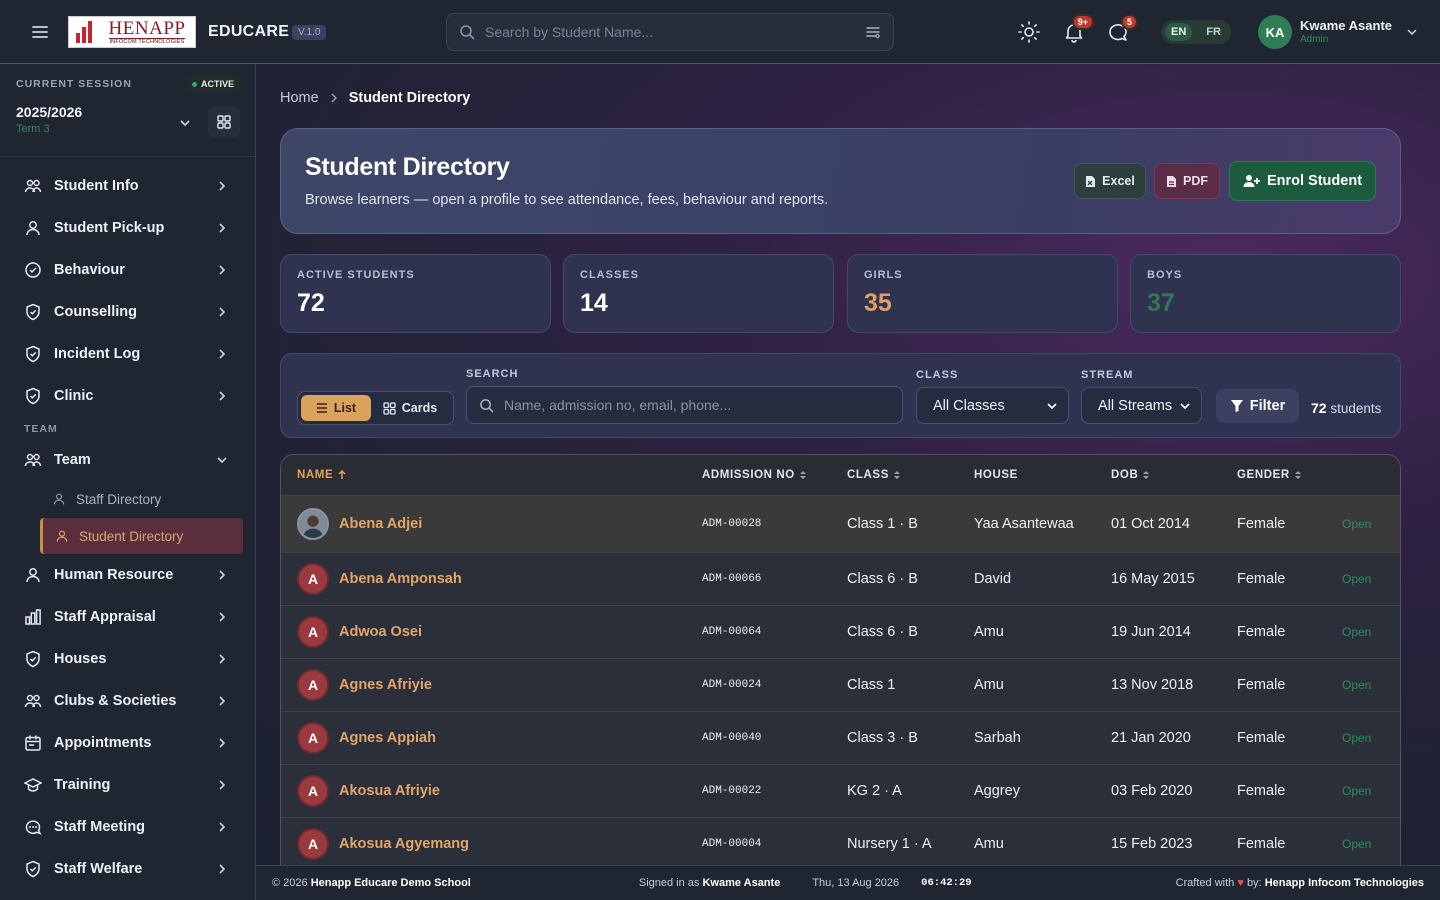  Describe the element at coordinates (95, 312) in the screenshot. I see `sidebar-item-label: Counselling` at that location.